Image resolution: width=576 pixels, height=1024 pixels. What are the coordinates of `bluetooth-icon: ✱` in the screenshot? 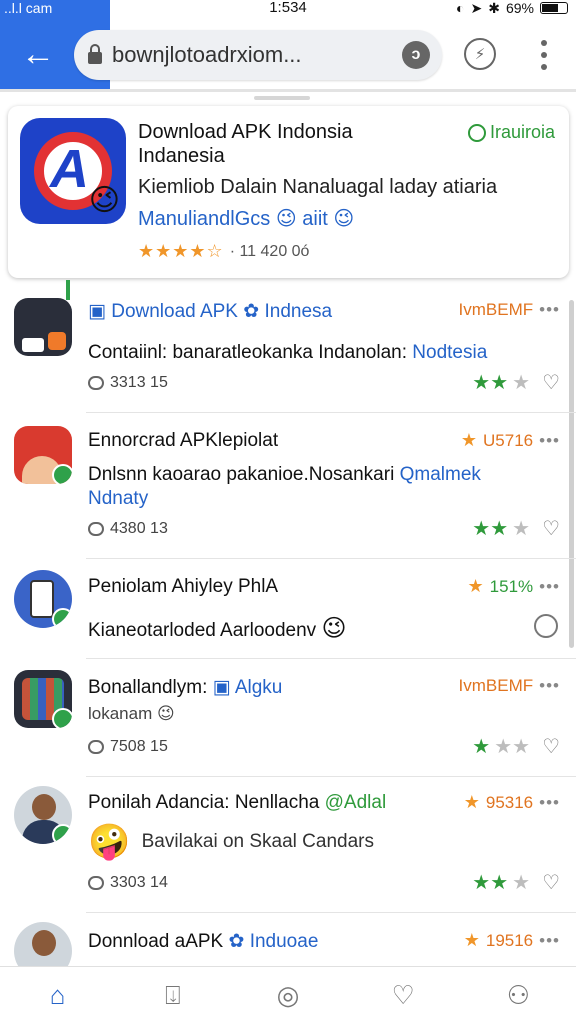 It's located at (494, 8).